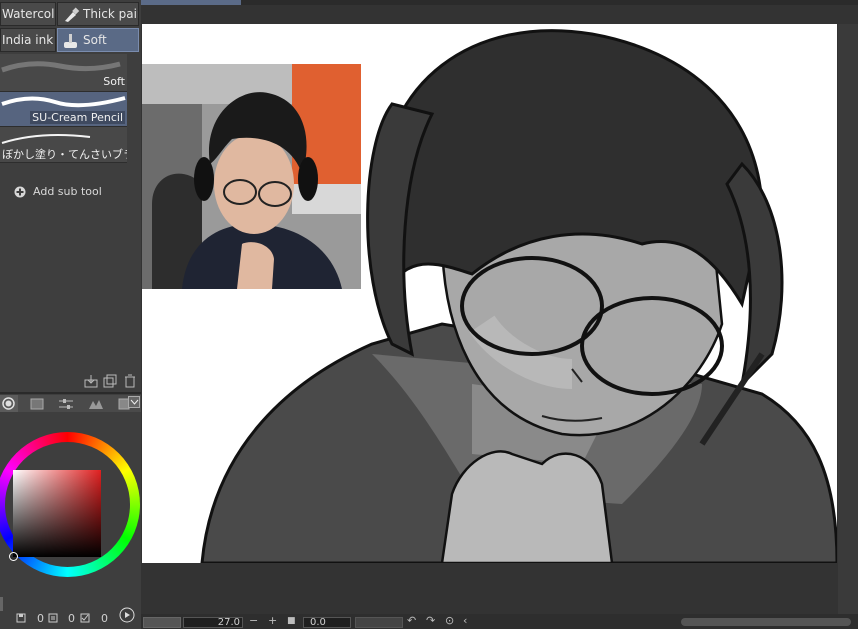 This screenshot has height=629, width=858. I want to click on add-sub-tool-button: Add sub tool, so click(69, 193).